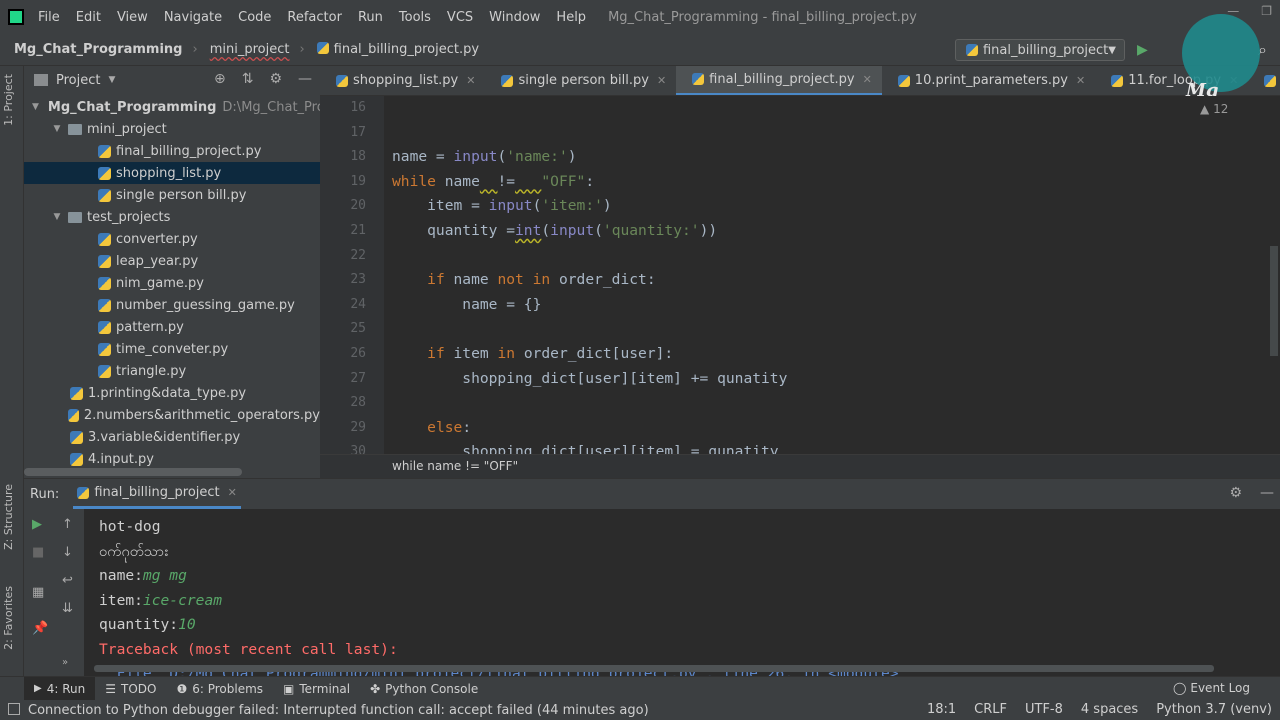 This screenshot has height=720, width=1280. What do you see at coordinates (172, 283) in the screenshot?
I see `tree-file-item: nim_game.py` at bounding box center [172, 283].